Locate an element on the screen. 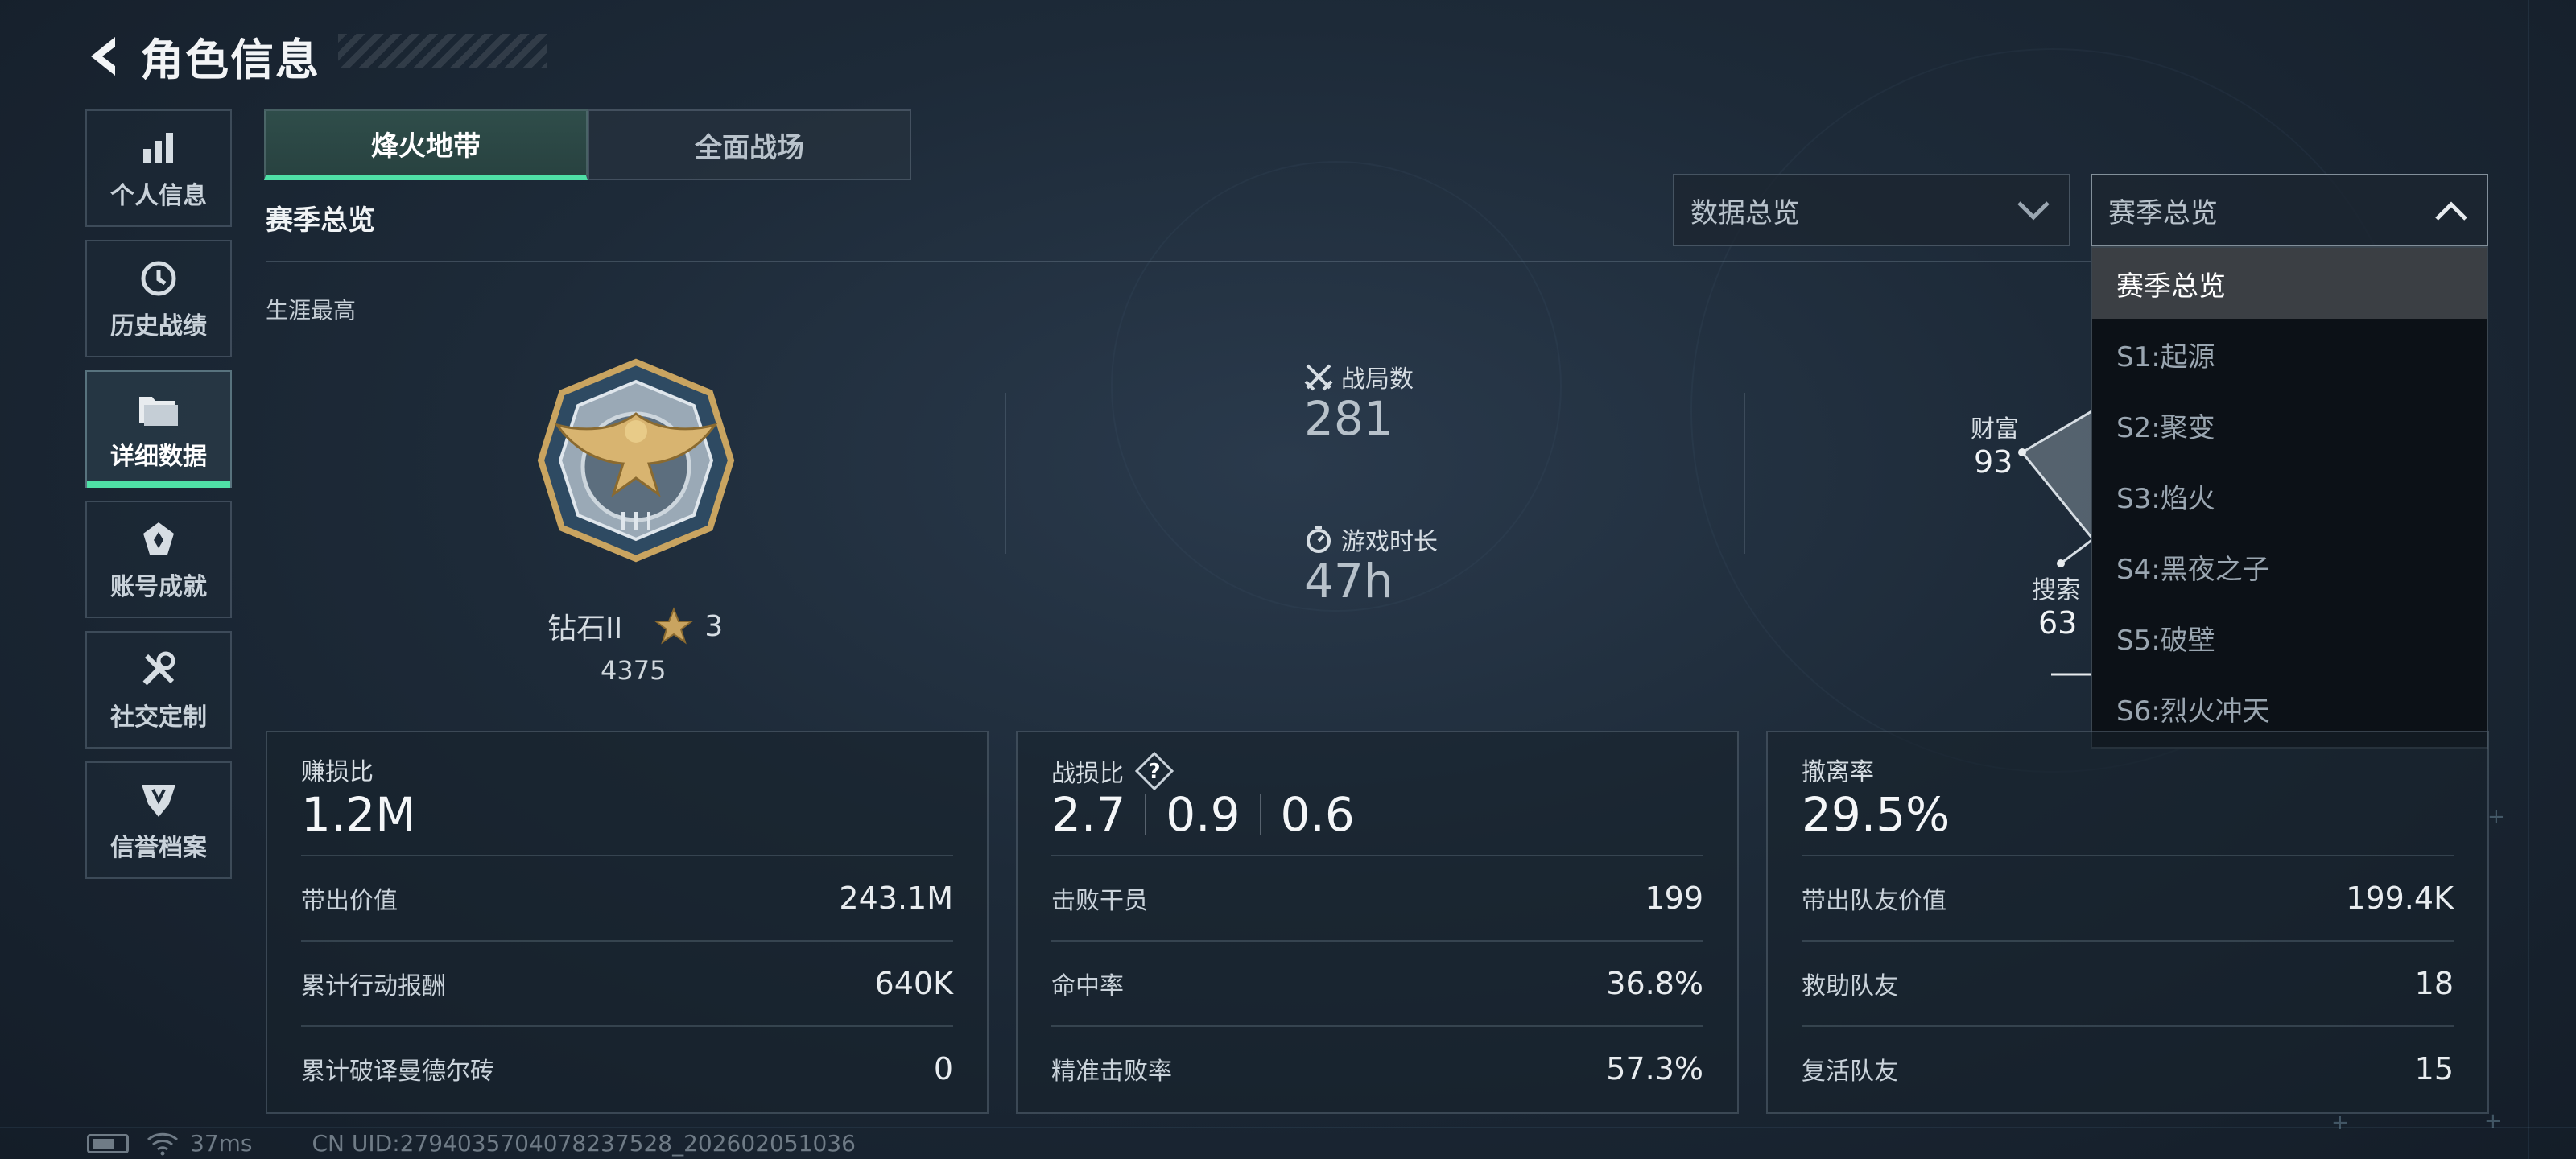 The image size is (2576, 1159). card-title-text: 战损比 is located at coordinates (1087, 774).